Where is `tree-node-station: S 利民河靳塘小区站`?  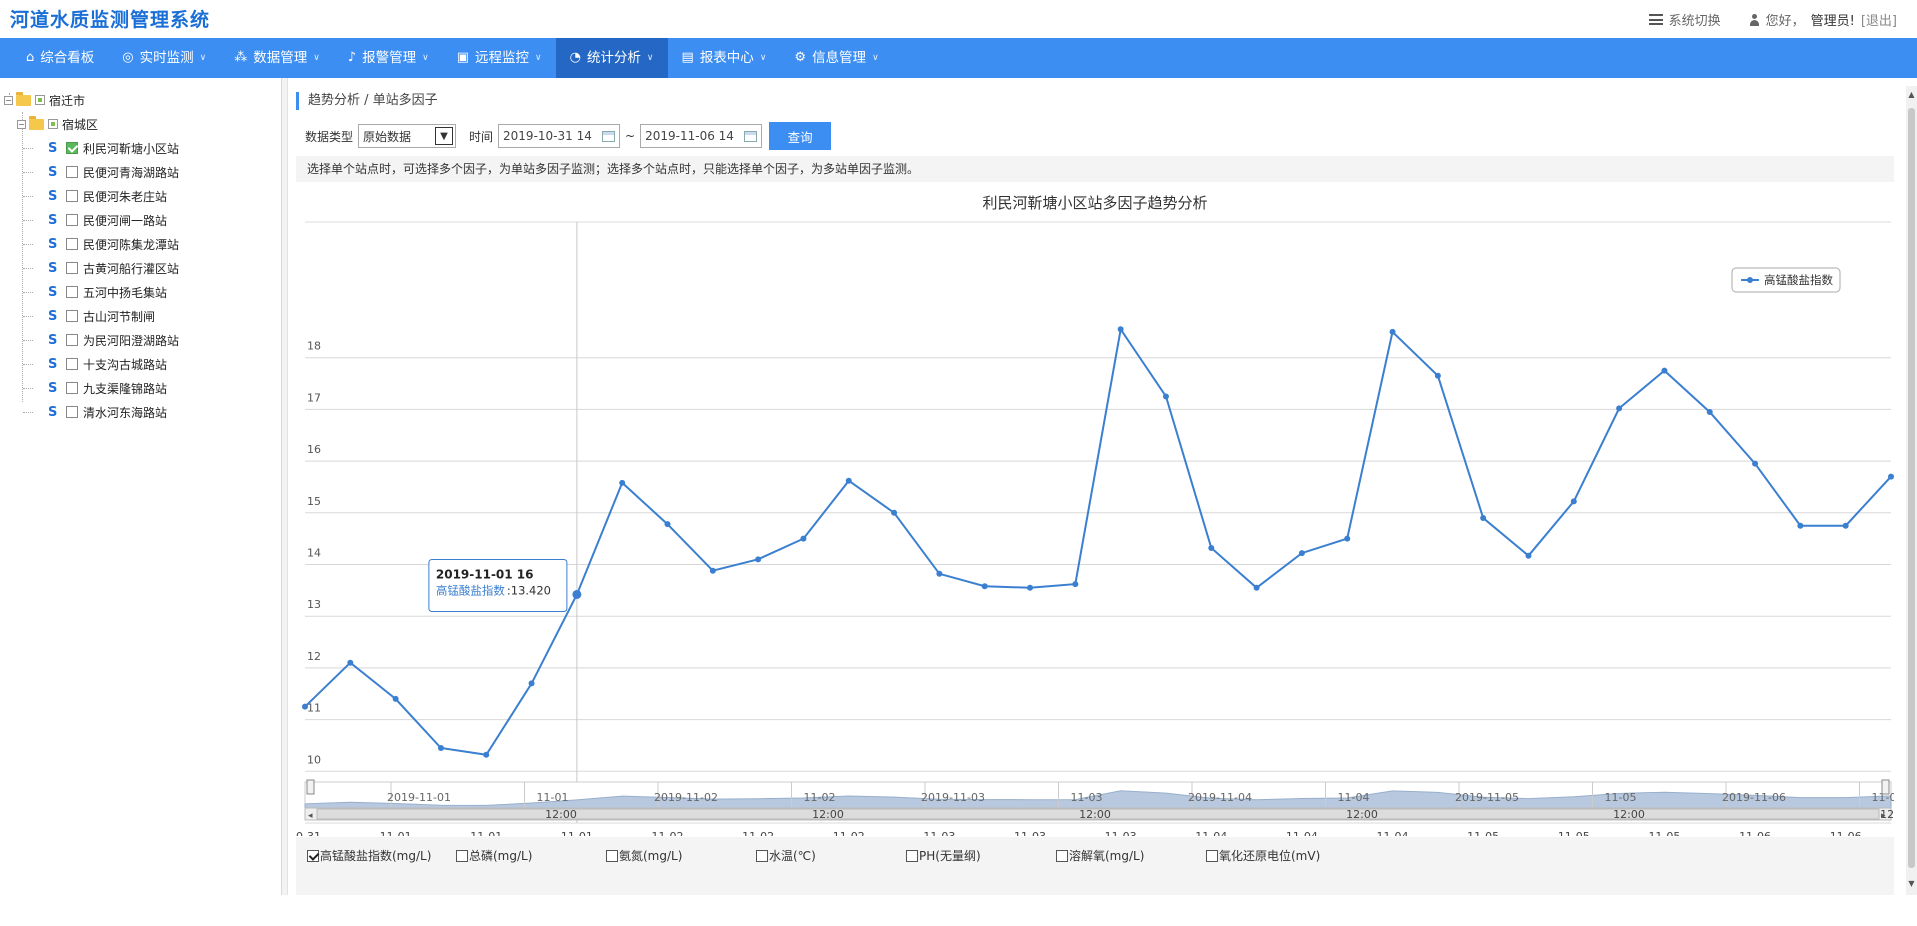 tree-node-station: S 利民河靳塘小区站 is located at coordinates (113, 148).